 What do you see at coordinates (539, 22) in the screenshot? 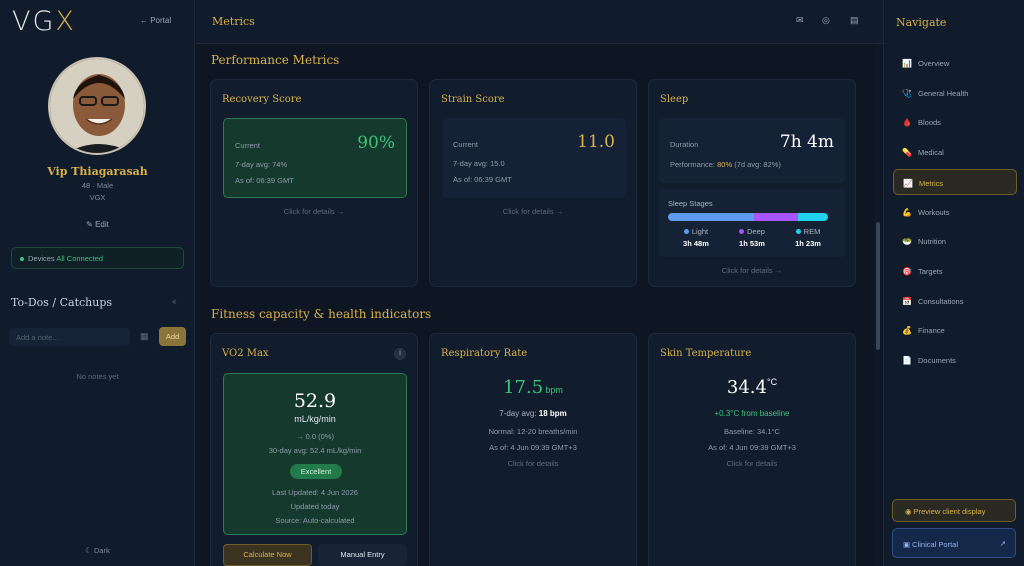
I see `top-bar: Metrics ✉ ◎ ▤` at bounding box center [539, 22].